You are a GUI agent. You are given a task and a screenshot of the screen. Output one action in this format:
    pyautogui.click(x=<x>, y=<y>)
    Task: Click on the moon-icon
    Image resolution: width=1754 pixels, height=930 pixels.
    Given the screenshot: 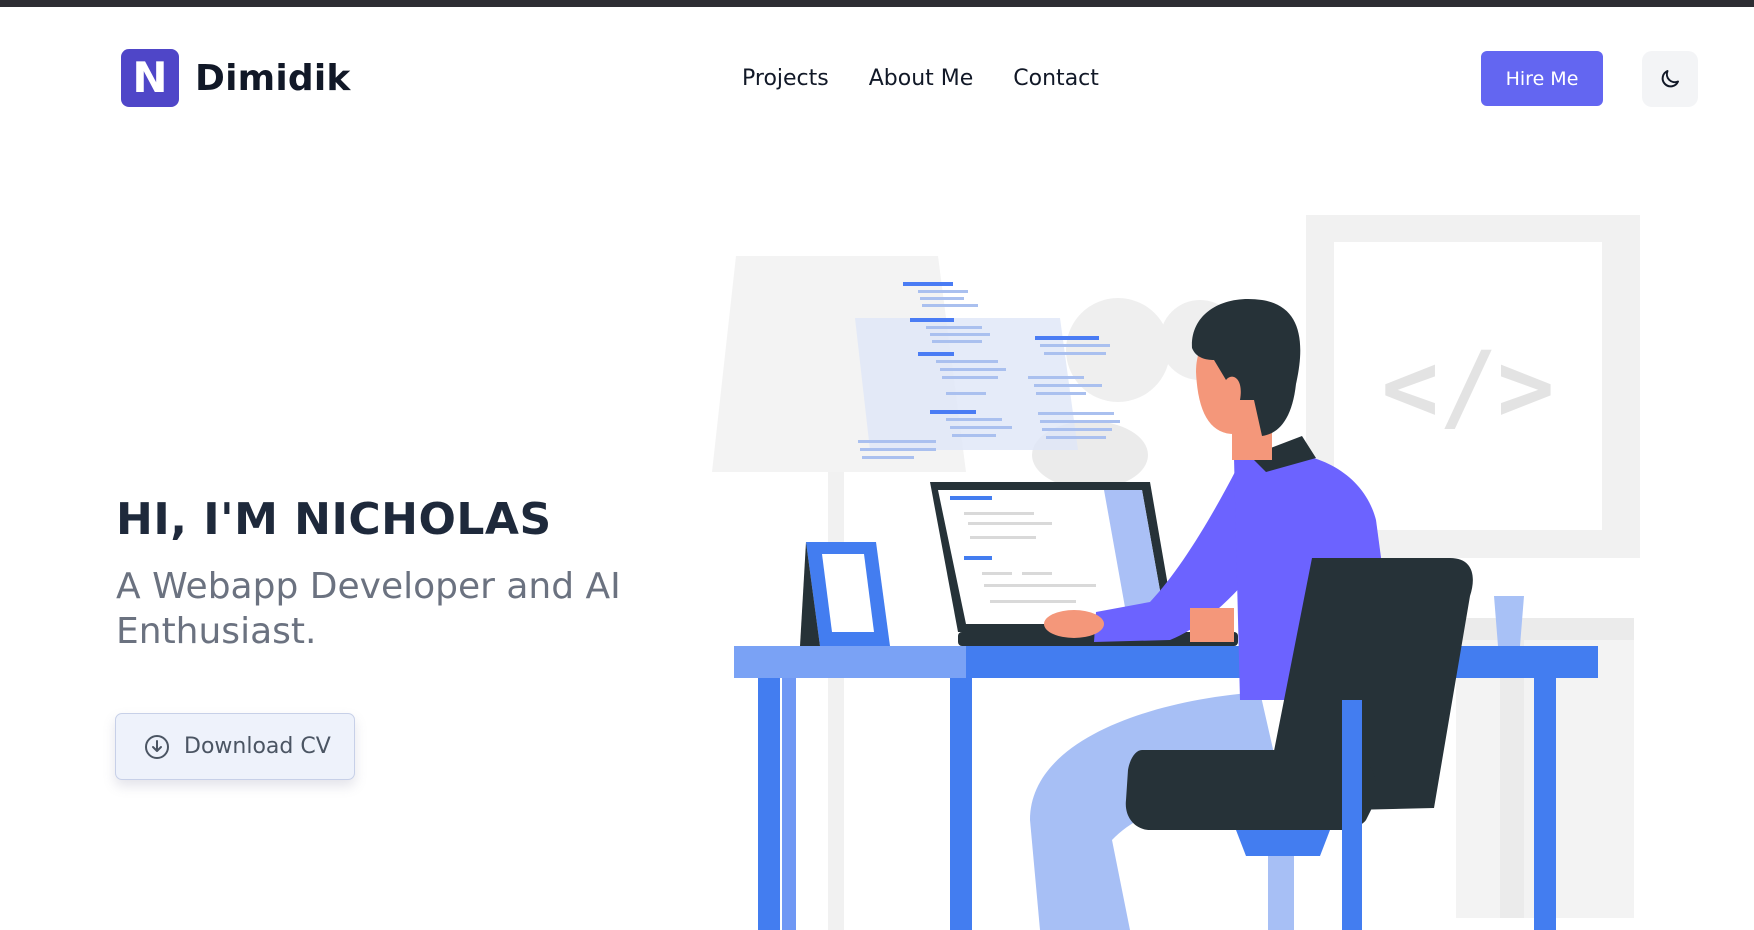 What is the action you would take?
    pyautogui.click(x=1670, y=79)
    